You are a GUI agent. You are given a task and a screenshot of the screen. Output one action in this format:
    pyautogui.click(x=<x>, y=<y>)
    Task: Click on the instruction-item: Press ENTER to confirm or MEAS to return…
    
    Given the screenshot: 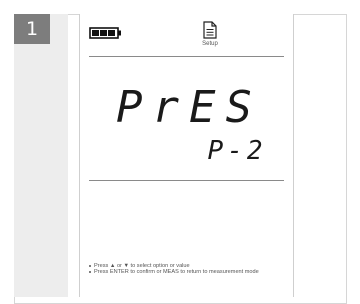 What is the action you would take?
    pyautogui.click(x=186, y=272)
    